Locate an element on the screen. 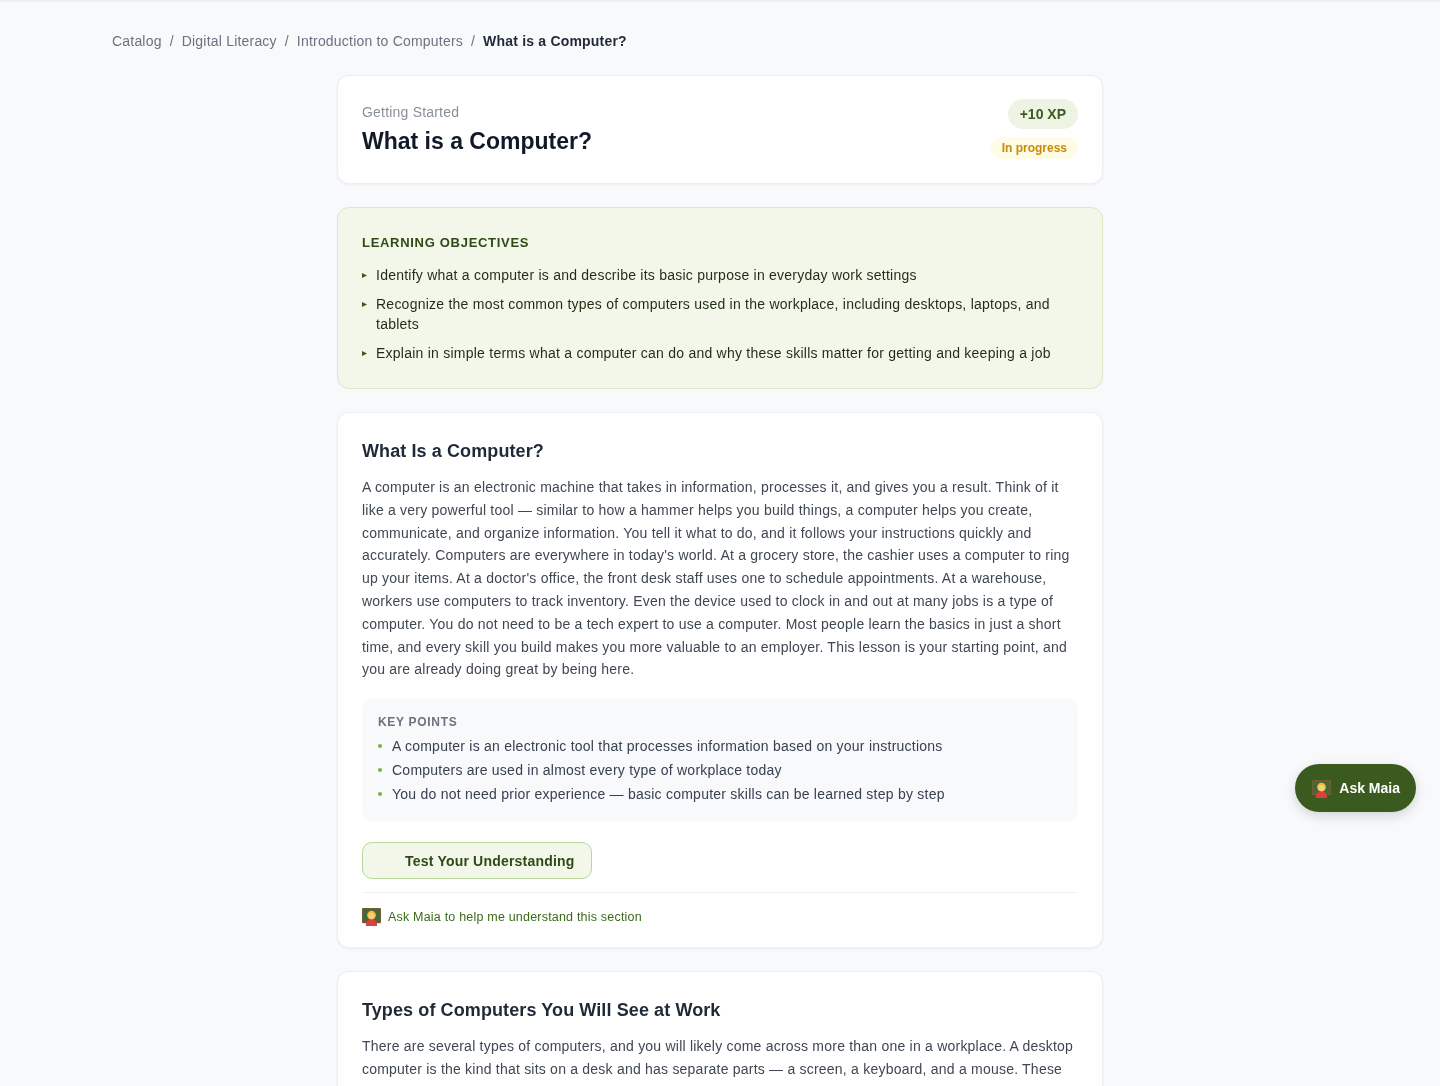 The image size is (1440, 1086). section-paragraph: A computer is an electronic machine that takes in information, processes it, and gives you a result. Think of it like a very powerful tool — similar to how a hammer helps you build things, a computer helps you create, communicate, and organize information. You tell it what to do, and it follows your instructions quickly and accurately. Computers are everywhere in today's world. At a grocery store, the cashier uses a computer to ring up your items. At a doctor's office, the front desk staff uses one to schedule appointments. At a warehouse, workers use computers to track inventory. Even the device used to clock in and out at many jobs is a type of computer. You do not need to be a tech expert to use a computer. Most people learn the basics in just a short time, and every skill you build makes you more valuable to an employer. This lesson is your starting point, and you are already doing great by being here. is located at coordinates (716, 579).